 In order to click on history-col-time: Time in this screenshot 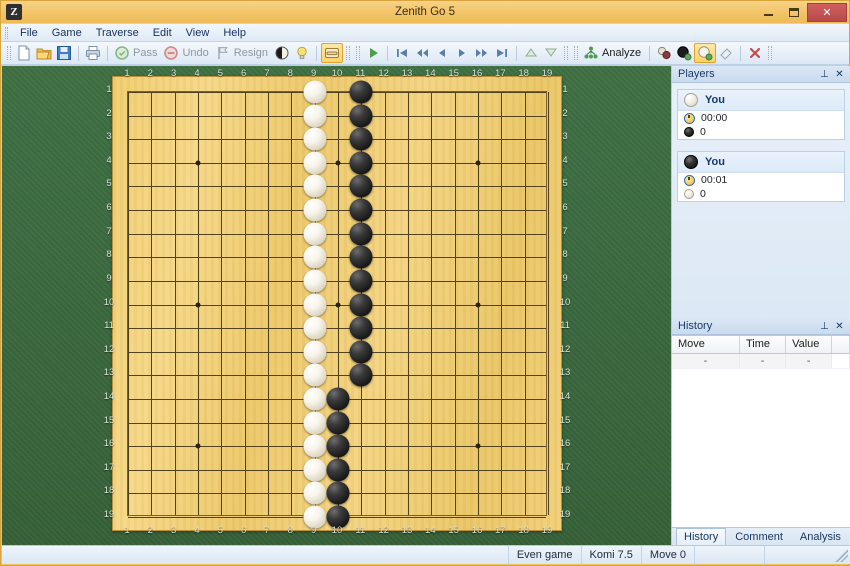, I will do `click(763, 345)`.